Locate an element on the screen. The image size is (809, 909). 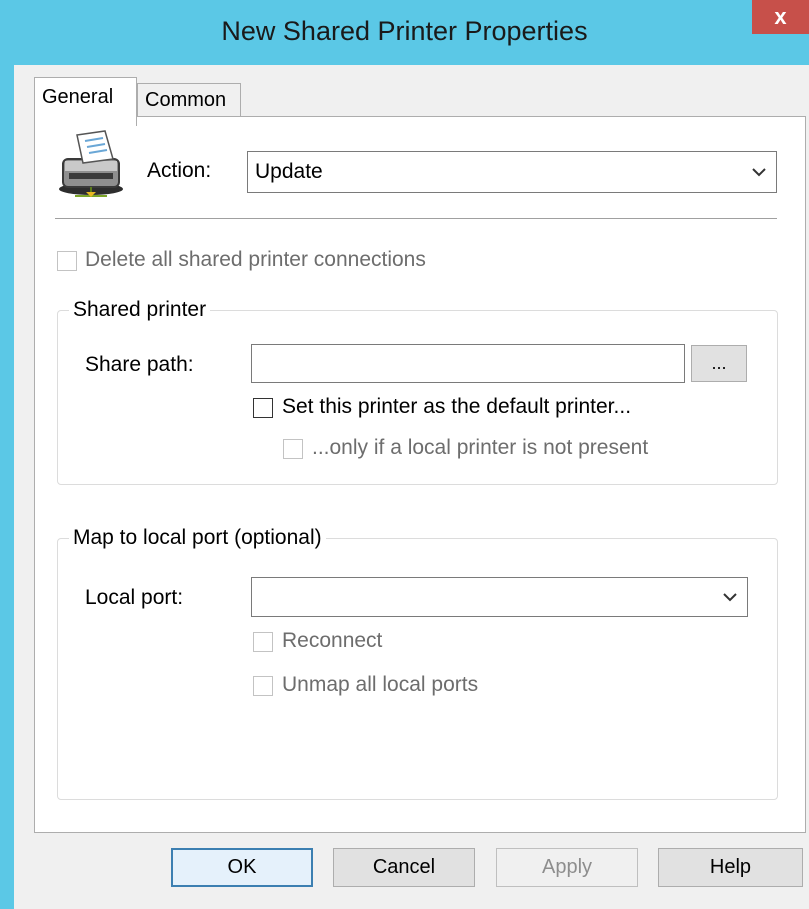
title-bar: New Shared Printer Properties x is located at coordinates (404, 32).